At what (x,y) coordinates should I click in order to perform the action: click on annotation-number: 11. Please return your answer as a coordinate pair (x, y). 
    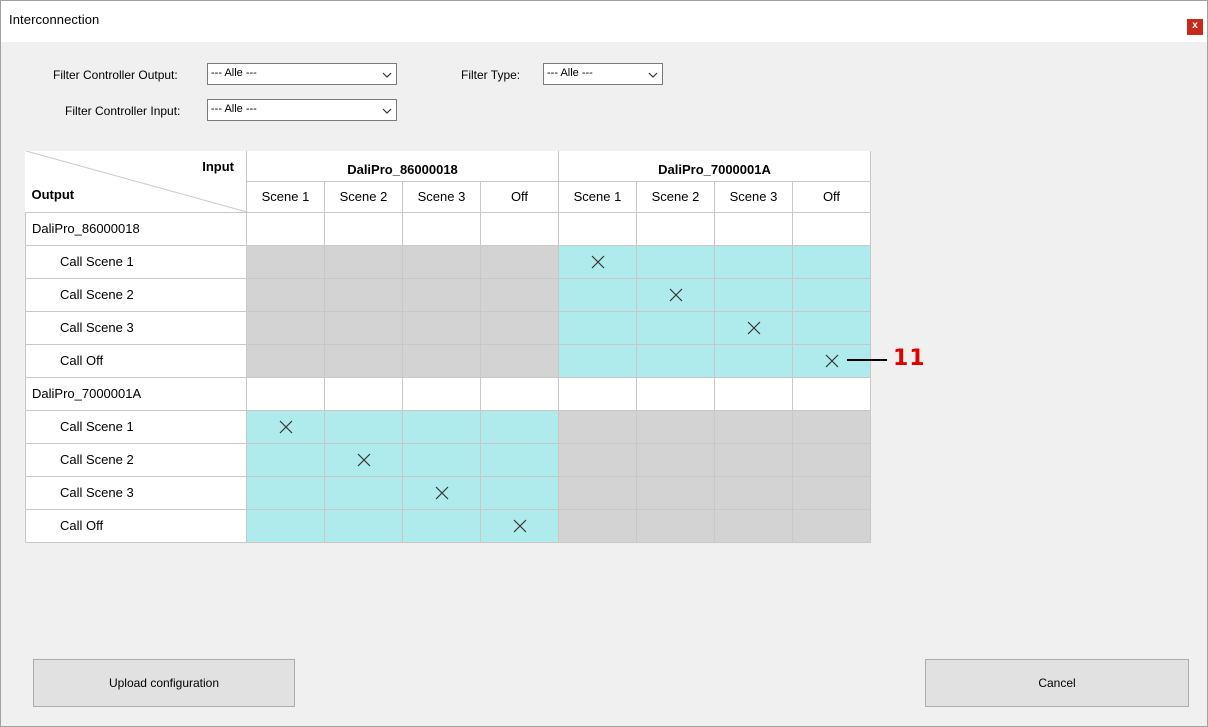
    Looking at the image, I should click on (909, 358).